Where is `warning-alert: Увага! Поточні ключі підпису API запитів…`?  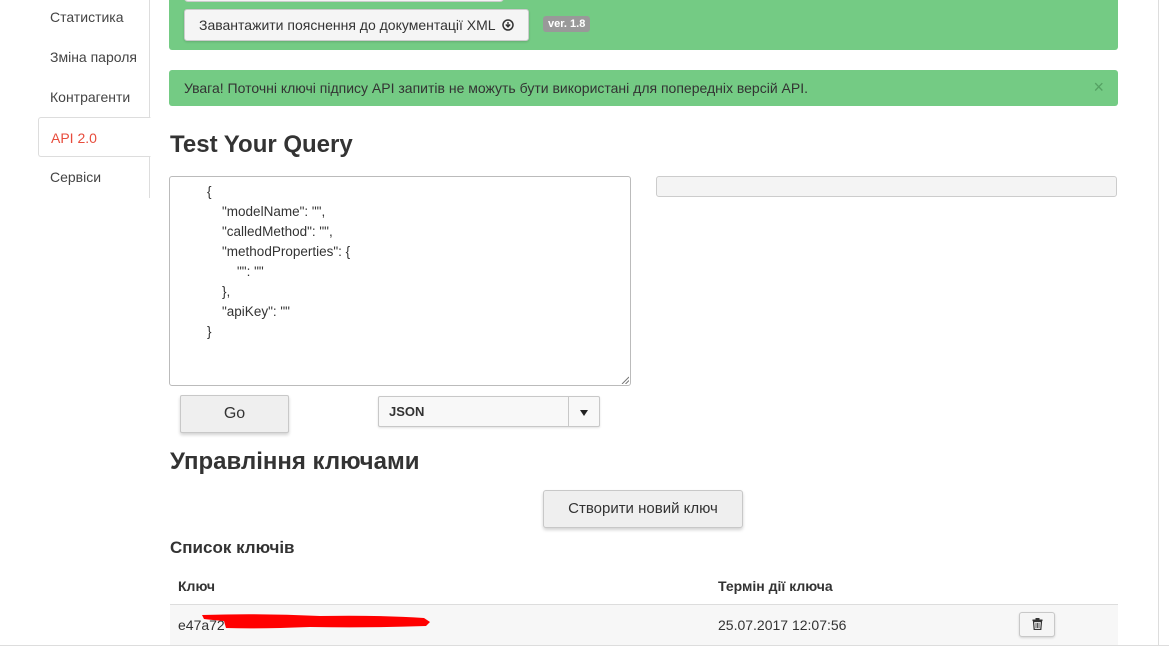 warning-alert: Увага! Поточні ключі підпису API запитів… is located at coordinates (643, 88).